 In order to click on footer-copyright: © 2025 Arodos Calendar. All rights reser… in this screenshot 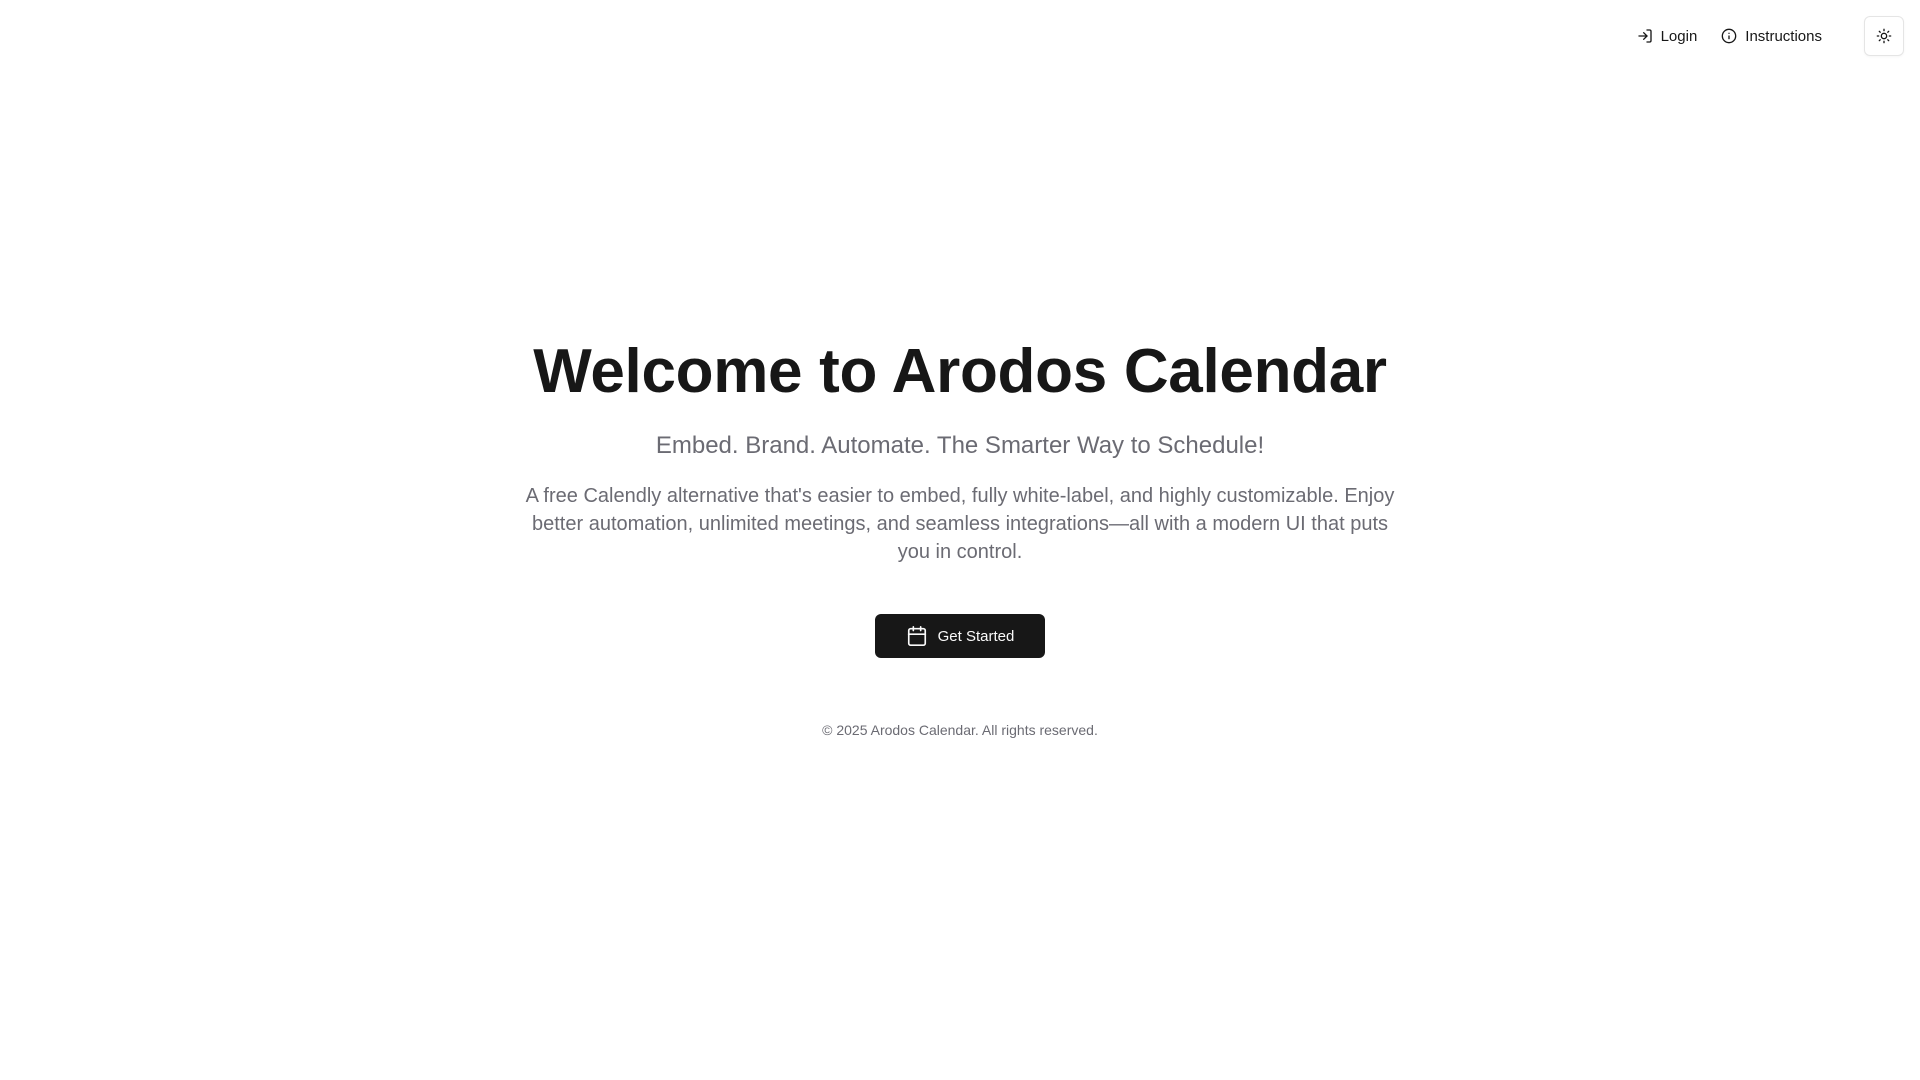, I will do `click(960, 730)`.